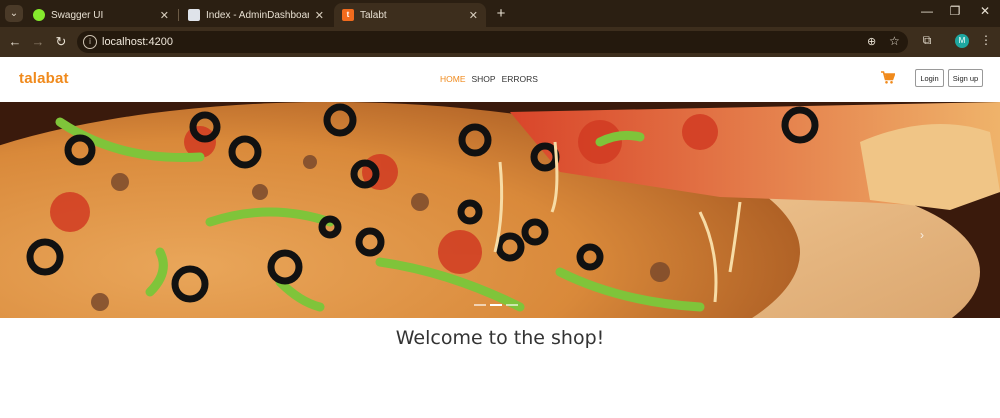 The width and height of the screenshot is (1000, 418). What do you see at coordinates (520, 79) in the screenshot?
I see `nav-errors-link: ERRORS` at bounding box center [520, 79].